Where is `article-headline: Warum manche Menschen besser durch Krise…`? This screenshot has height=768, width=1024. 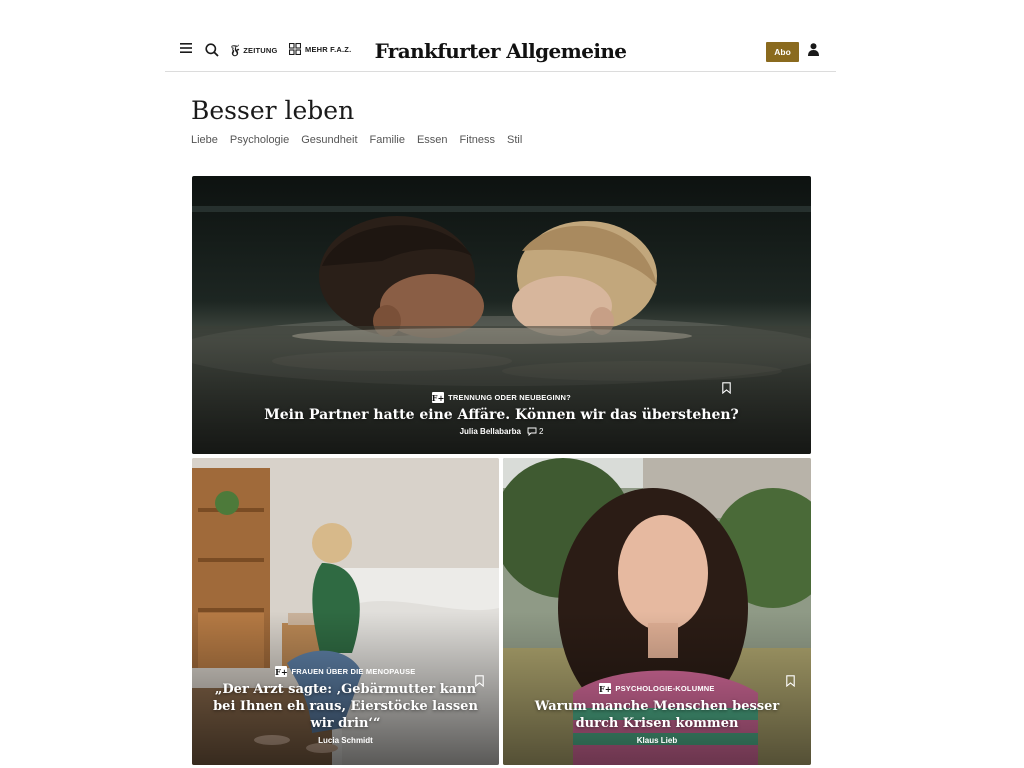 article-headline: Warum manche Menschen besser durch Krise… is located at coordinates (657, 715).